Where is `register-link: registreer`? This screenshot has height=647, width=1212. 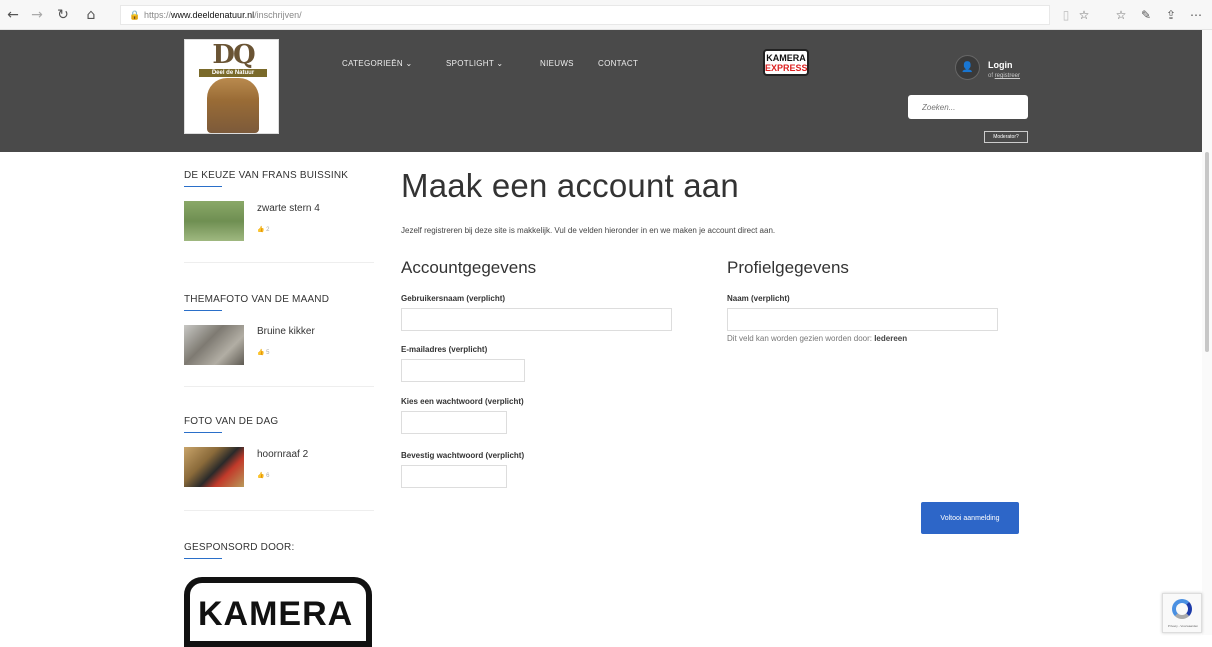
register-link: registreer is located at coordinates (1007, 76).